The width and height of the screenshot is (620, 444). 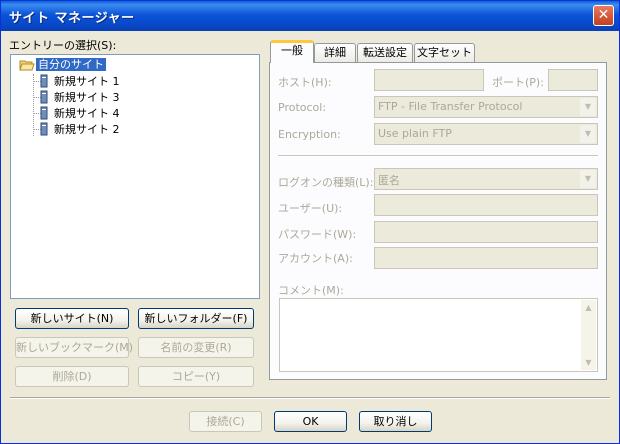 What do you see at coordinates (486, 205) in the screenshot?
I see `user-input` at bounding box center [486, 205].